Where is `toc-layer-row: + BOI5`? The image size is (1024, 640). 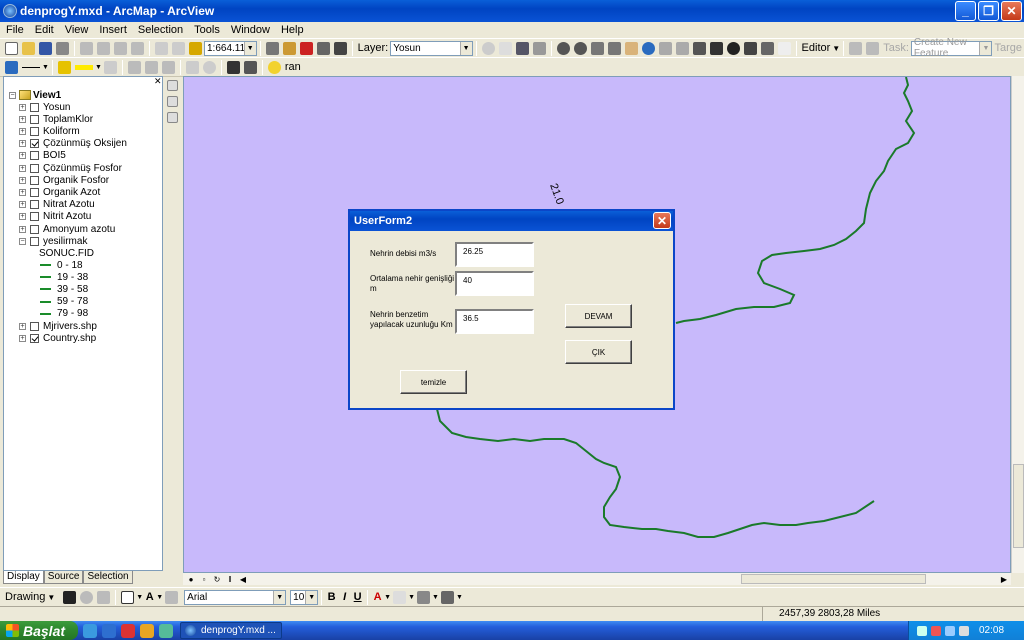
toc-layer-row: + BOI5 is located at coordinates (42, 156).